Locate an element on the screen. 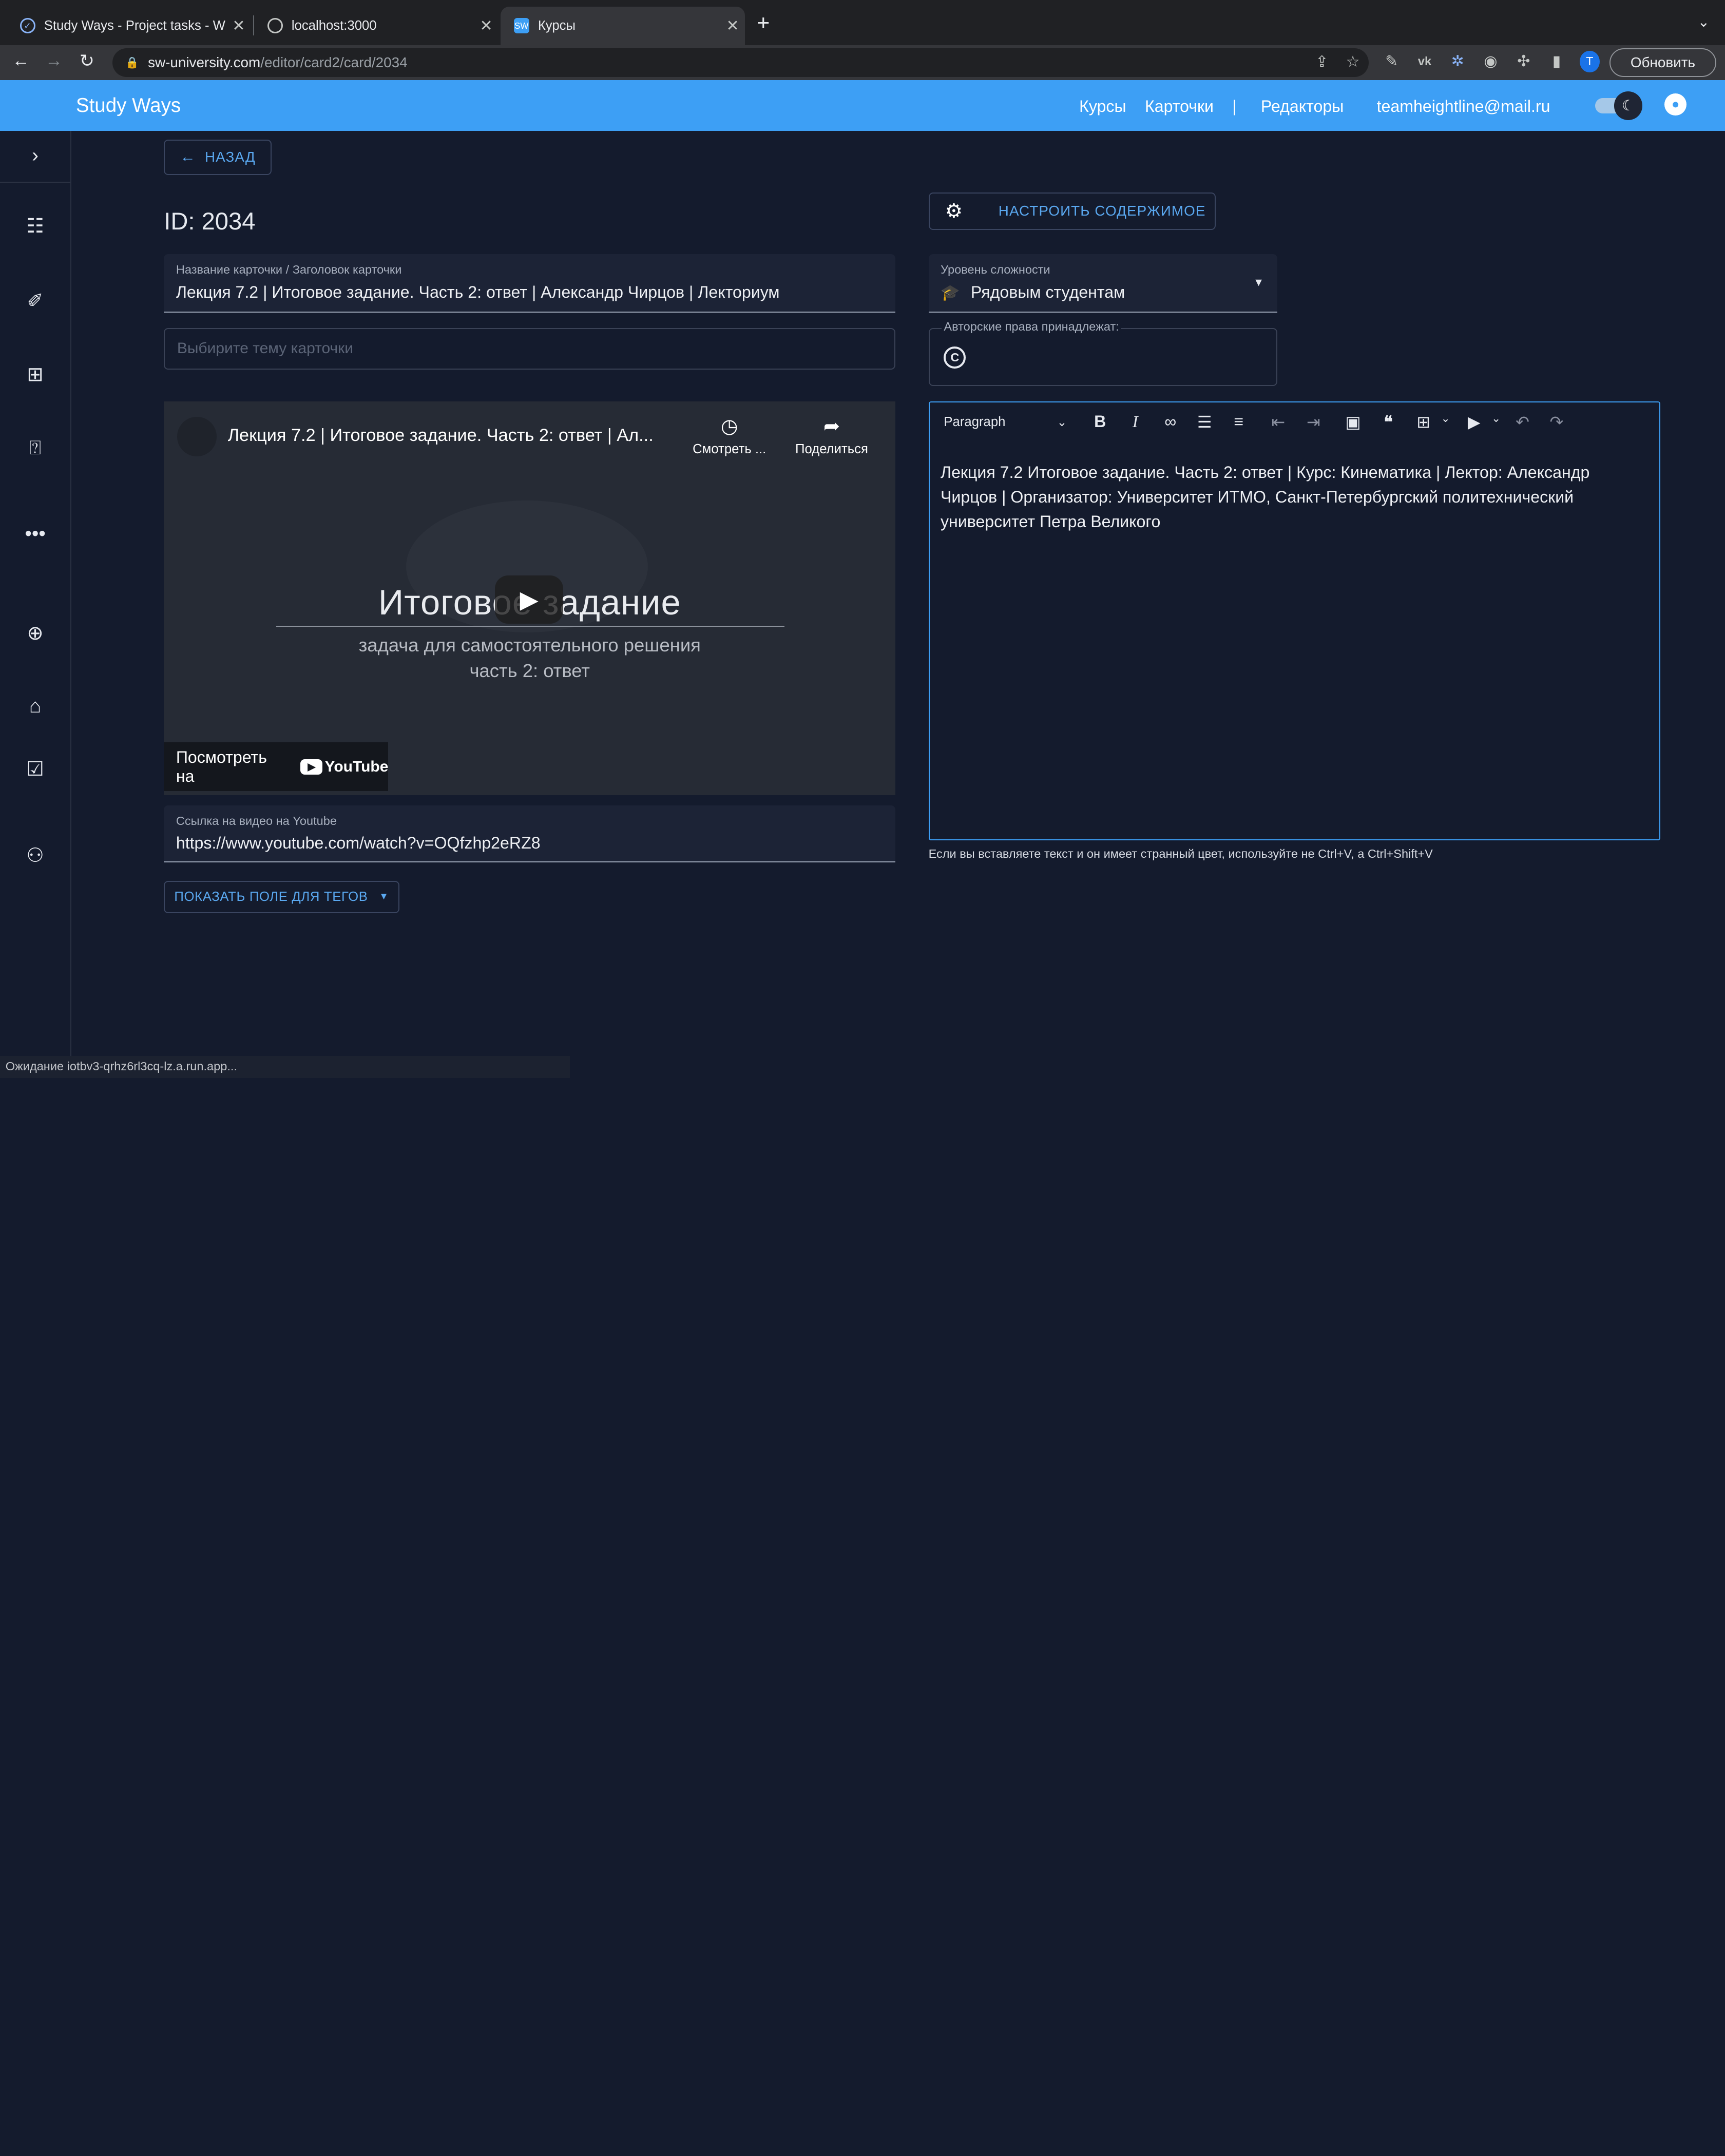 The image size is (1725, 2156). mask-extension-icon: ◉ is located at coordinates (1491, 61).